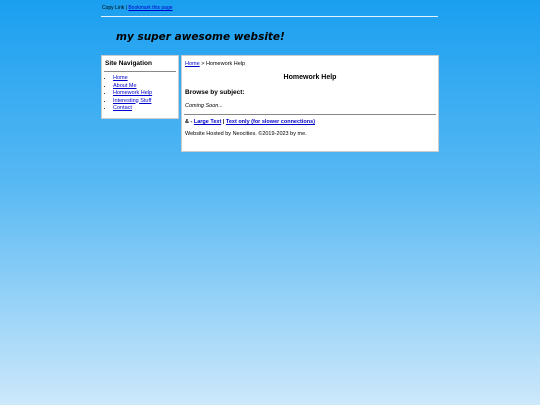 The height and width of the screenshot is (405, 540). I want to click on breadcrumb: Home > Homework Help, so click(310, 64).